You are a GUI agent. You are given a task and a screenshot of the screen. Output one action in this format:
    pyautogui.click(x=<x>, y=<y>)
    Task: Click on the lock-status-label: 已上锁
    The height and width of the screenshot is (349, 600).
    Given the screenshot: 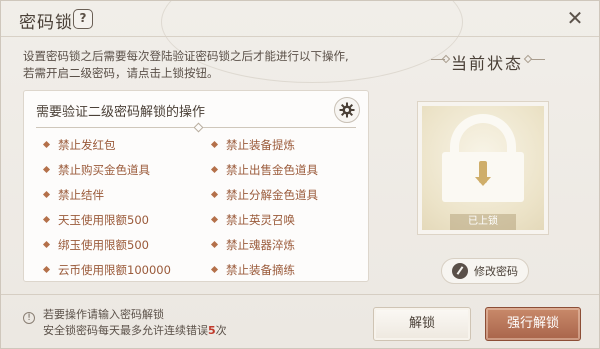 What is the action you would take?
    pyautogui.click(x=483, y=222)
    